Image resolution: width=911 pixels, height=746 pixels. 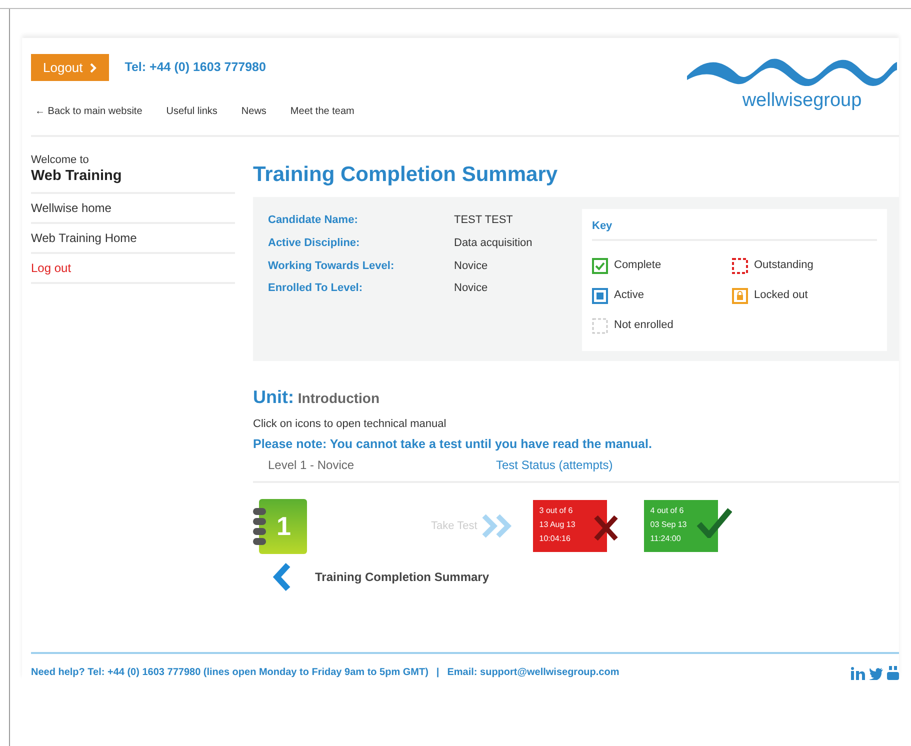 I want to click on outstanding-dashed-icon, so click(x=740, y=266).